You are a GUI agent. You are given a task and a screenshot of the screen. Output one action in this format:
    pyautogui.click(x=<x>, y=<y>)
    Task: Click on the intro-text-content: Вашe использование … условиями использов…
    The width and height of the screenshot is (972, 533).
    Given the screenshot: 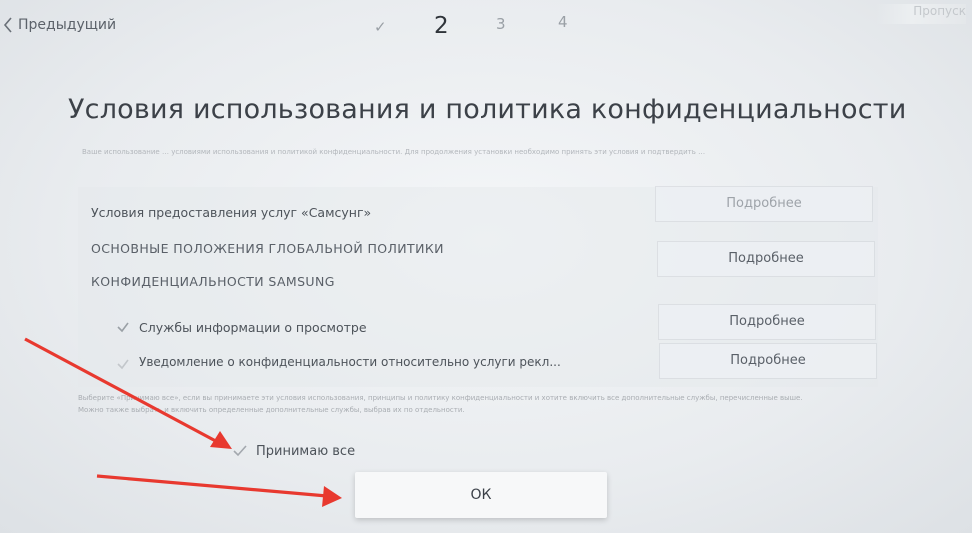 What is the action you would take?
    pyautogui.click(x=394, y=152)
    